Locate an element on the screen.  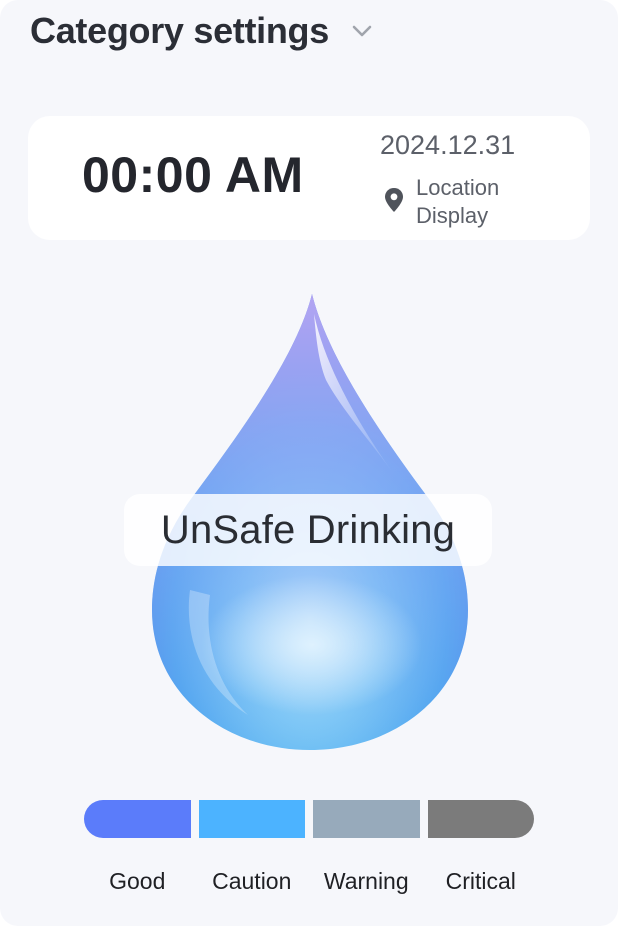
location-label: Location Display is located at coordinates (471, 202).